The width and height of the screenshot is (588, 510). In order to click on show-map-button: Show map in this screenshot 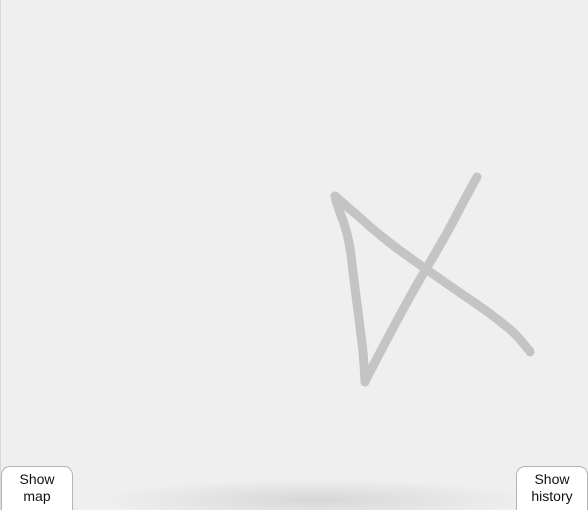, I will do `click(37, 488)`.